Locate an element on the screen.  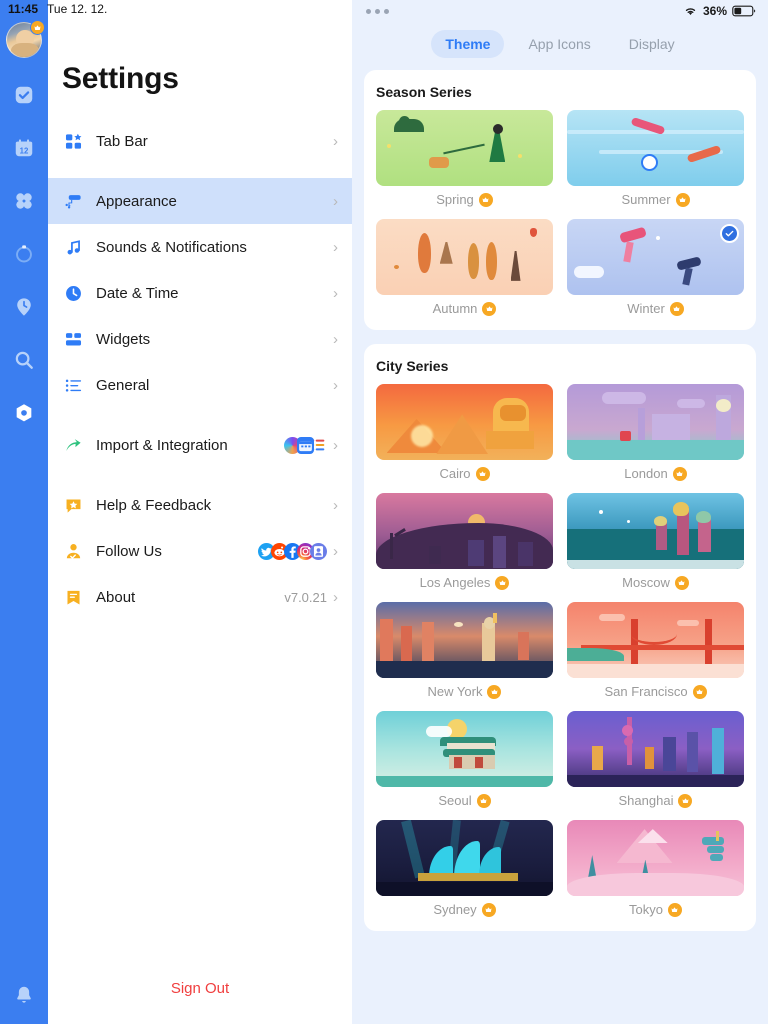
theme-card-autumn: Autumn is located at coordinates (464, 269).